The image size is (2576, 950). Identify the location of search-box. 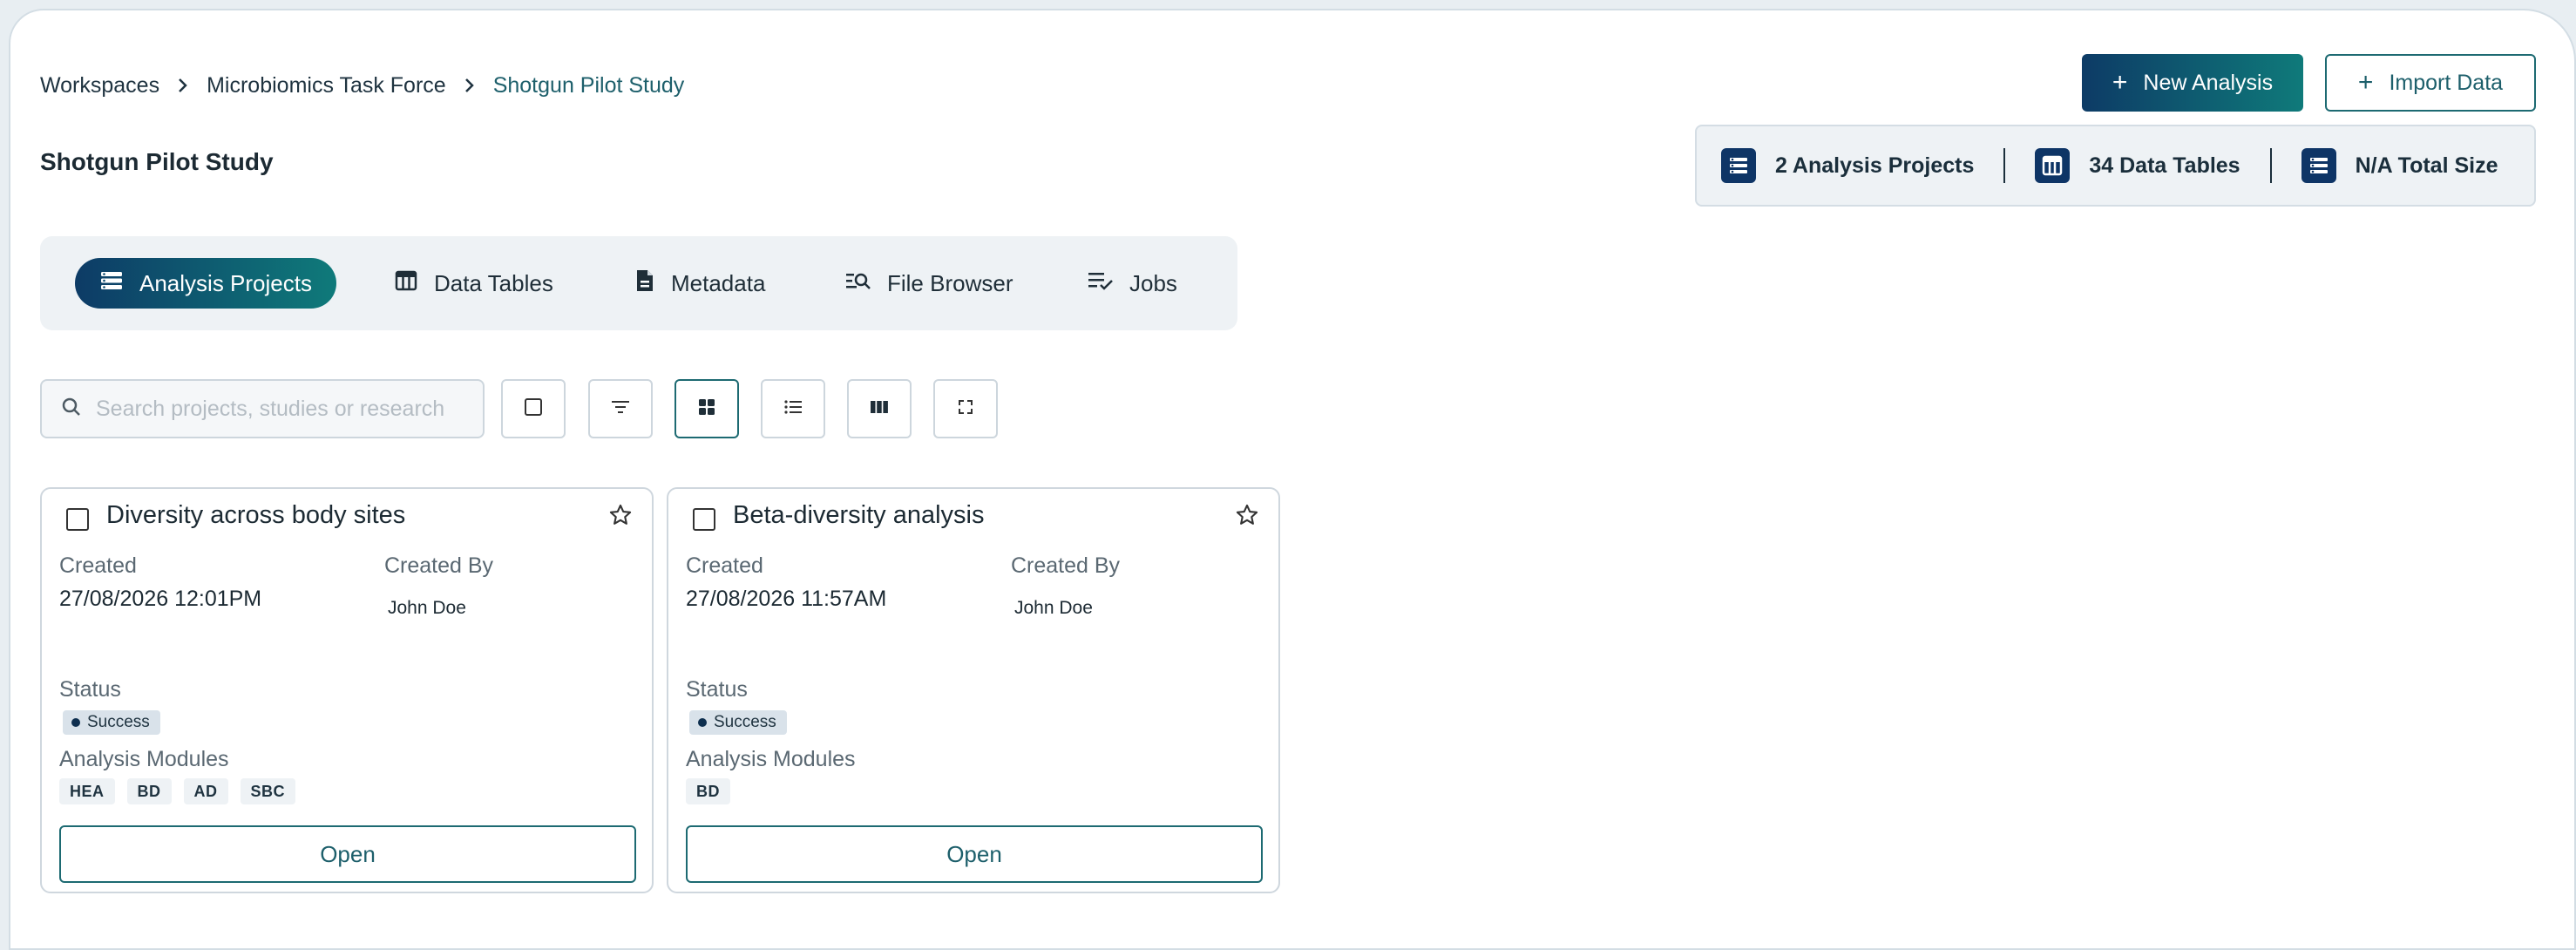
(263, 408).